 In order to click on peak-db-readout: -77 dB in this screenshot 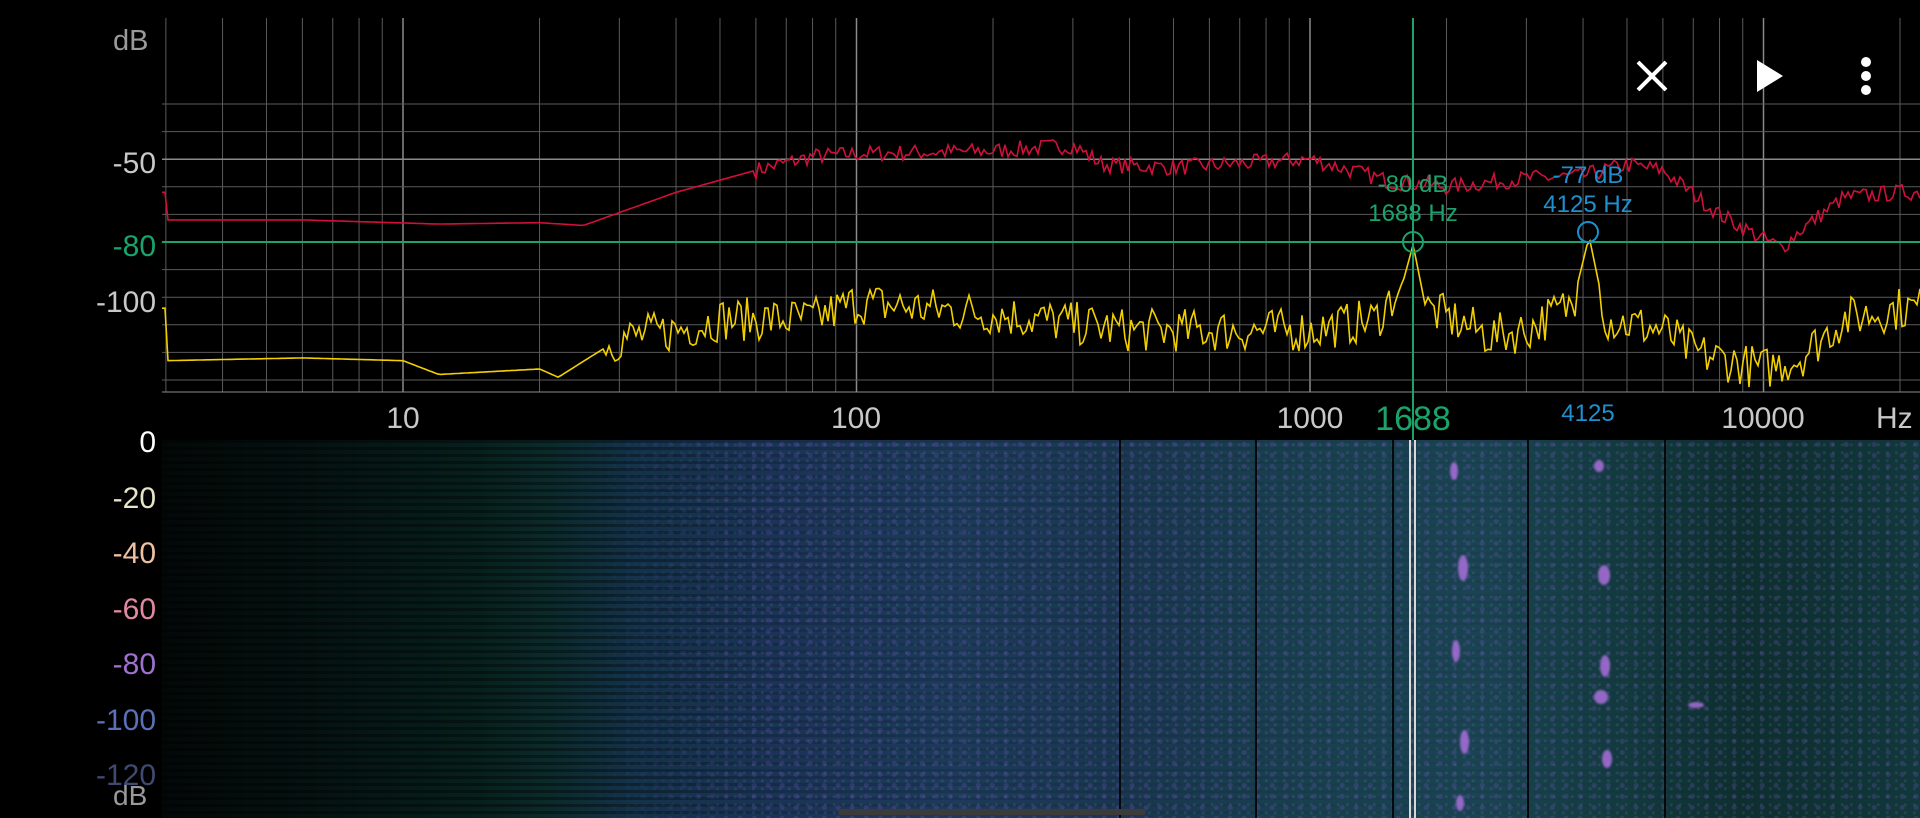, I will do `click(1588, 175)`.